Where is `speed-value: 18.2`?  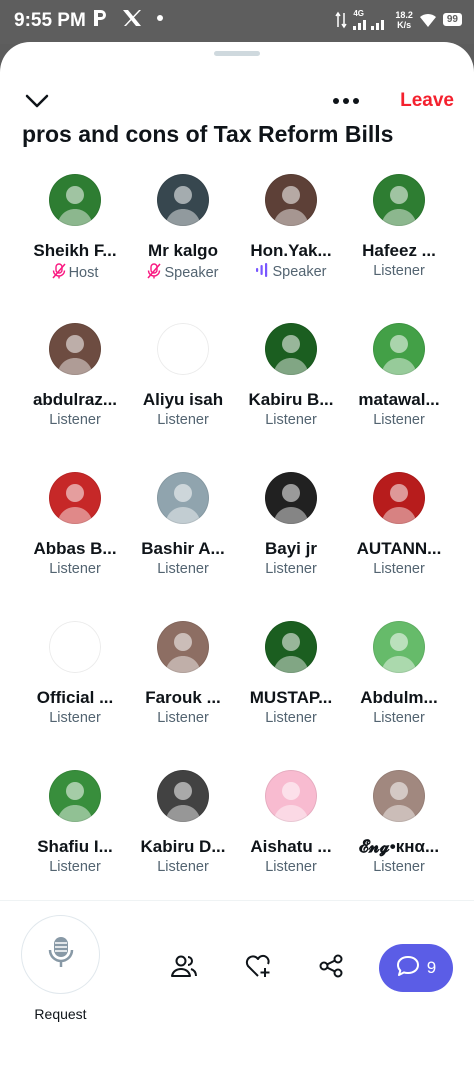
speed-value: 18.2 is located at coordinates (404, 14).